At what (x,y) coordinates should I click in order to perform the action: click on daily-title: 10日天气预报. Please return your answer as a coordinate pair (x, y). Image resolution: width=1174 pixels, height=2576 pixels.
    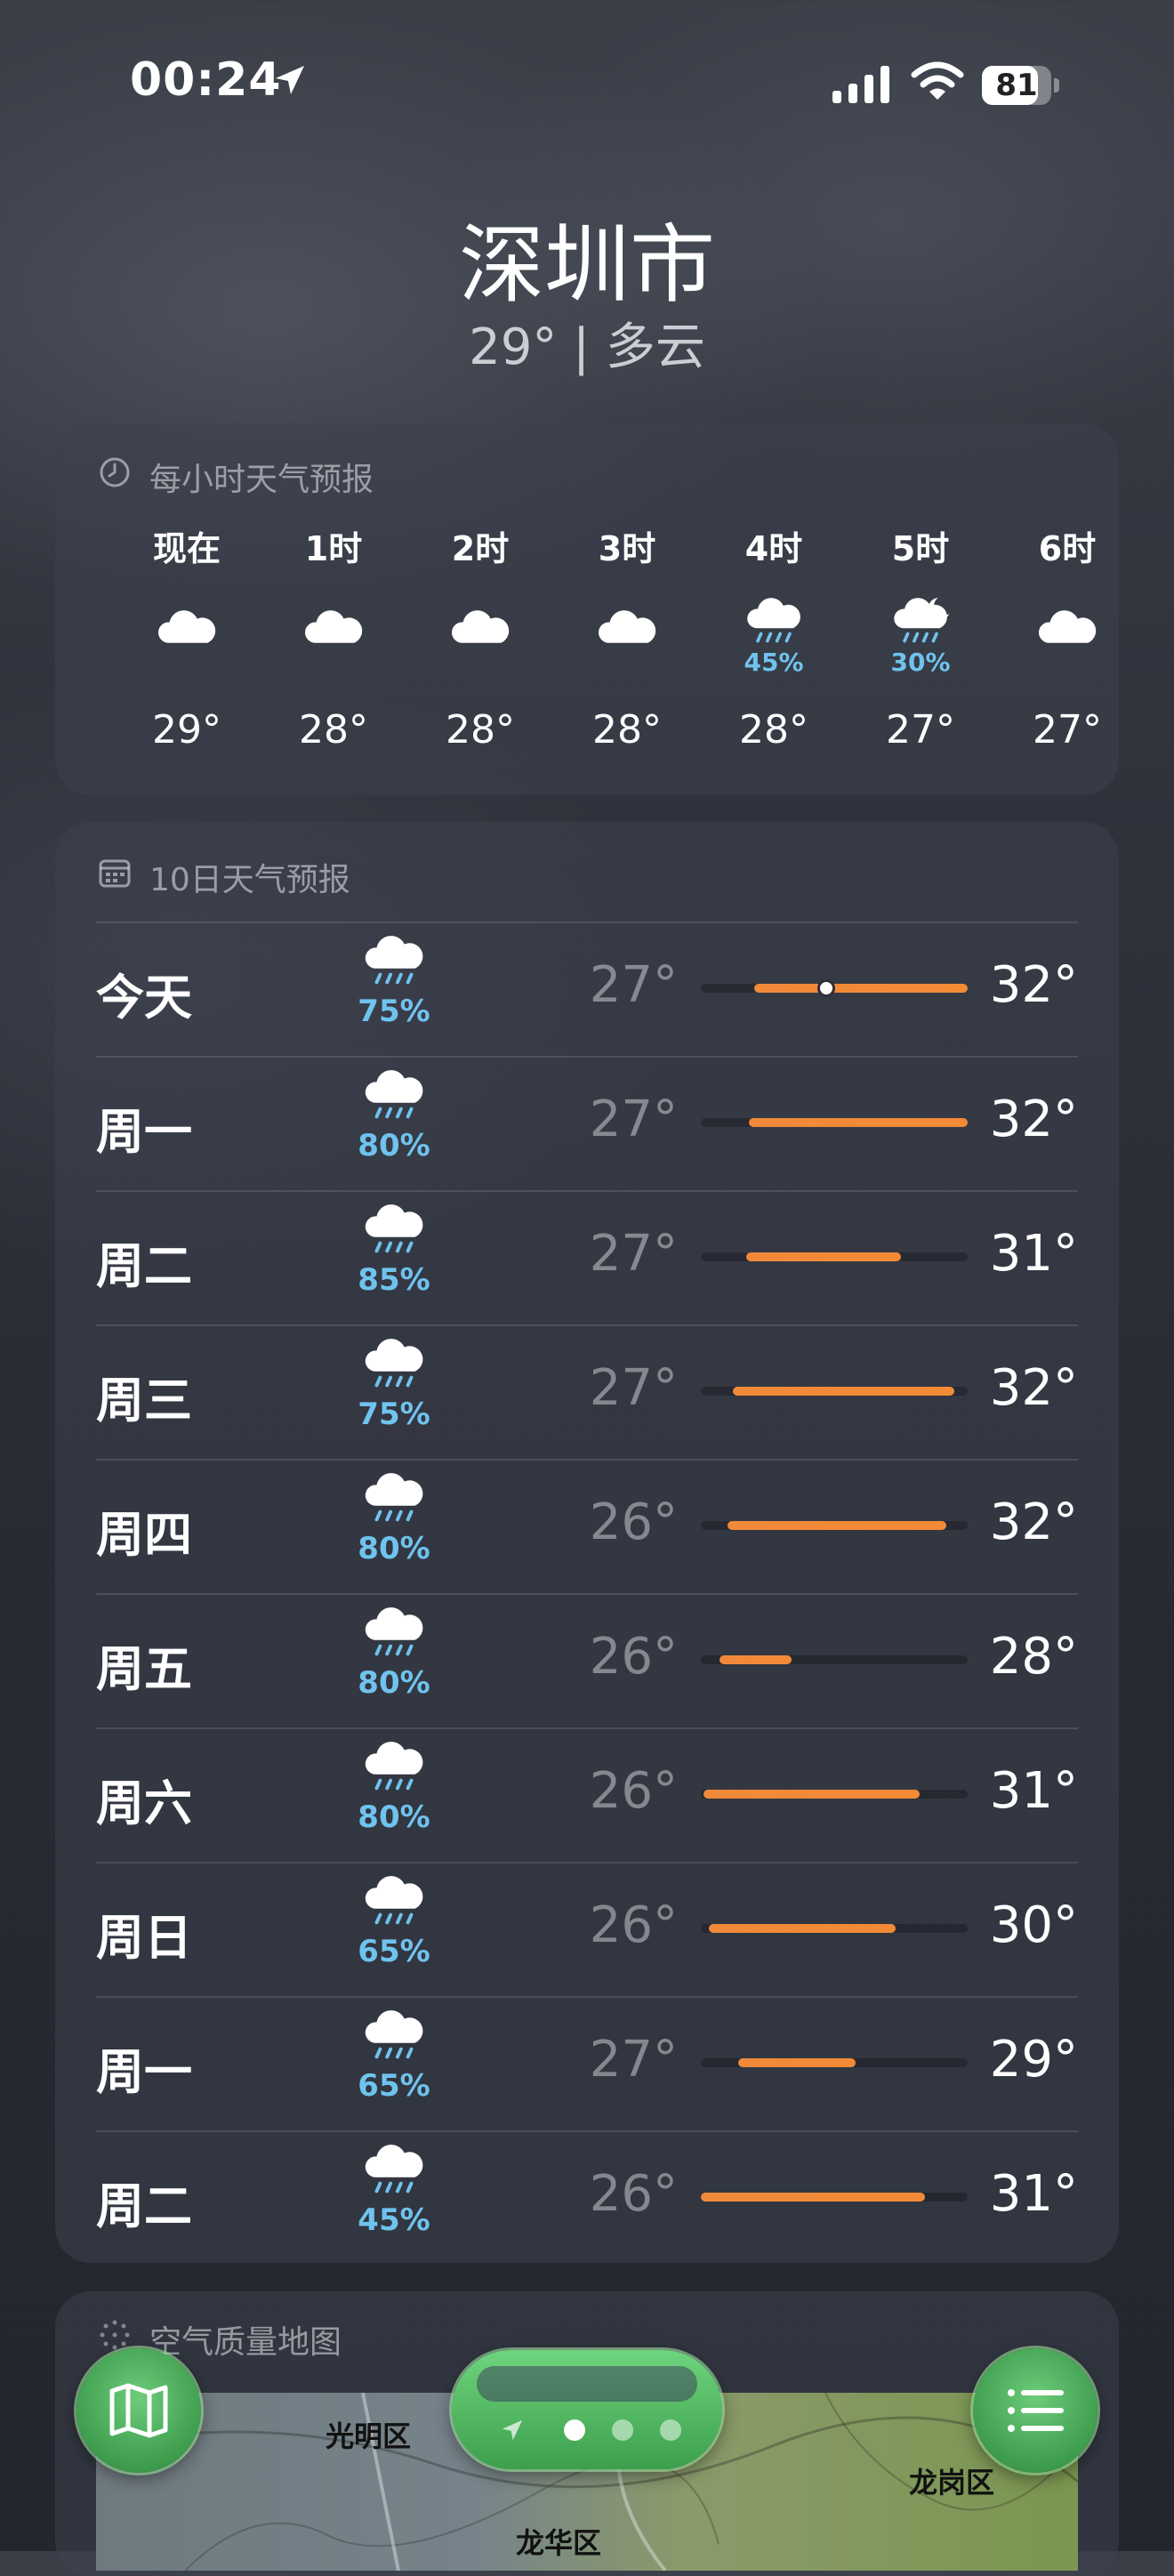
    Looking at the image, I should click on (250, 880).